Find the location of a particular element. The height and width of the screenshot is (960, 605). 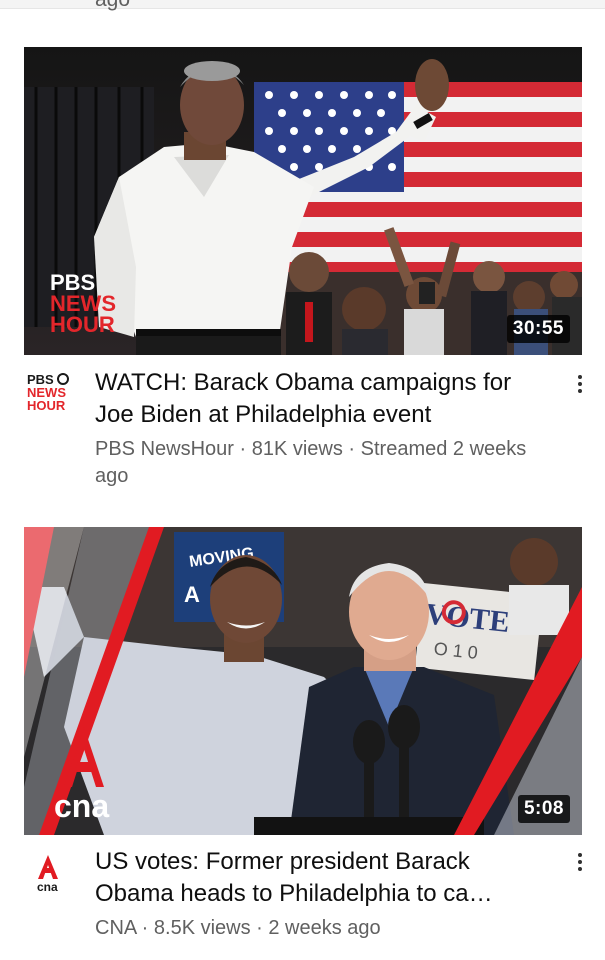

previous-card-meta-tail: ago is located at coordinates (112, 6).